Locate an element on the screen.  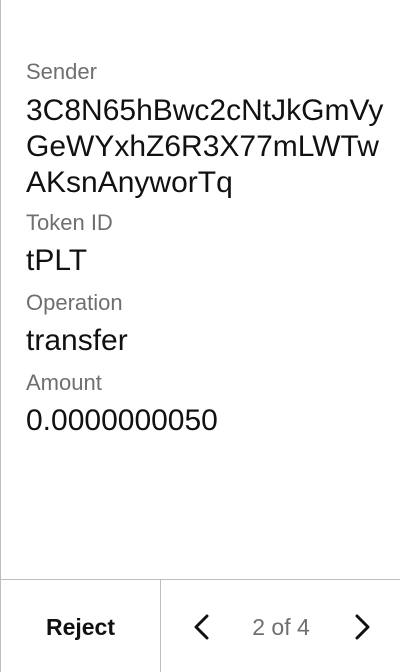
reject-button: Reject is located at coordinates (81, 626).